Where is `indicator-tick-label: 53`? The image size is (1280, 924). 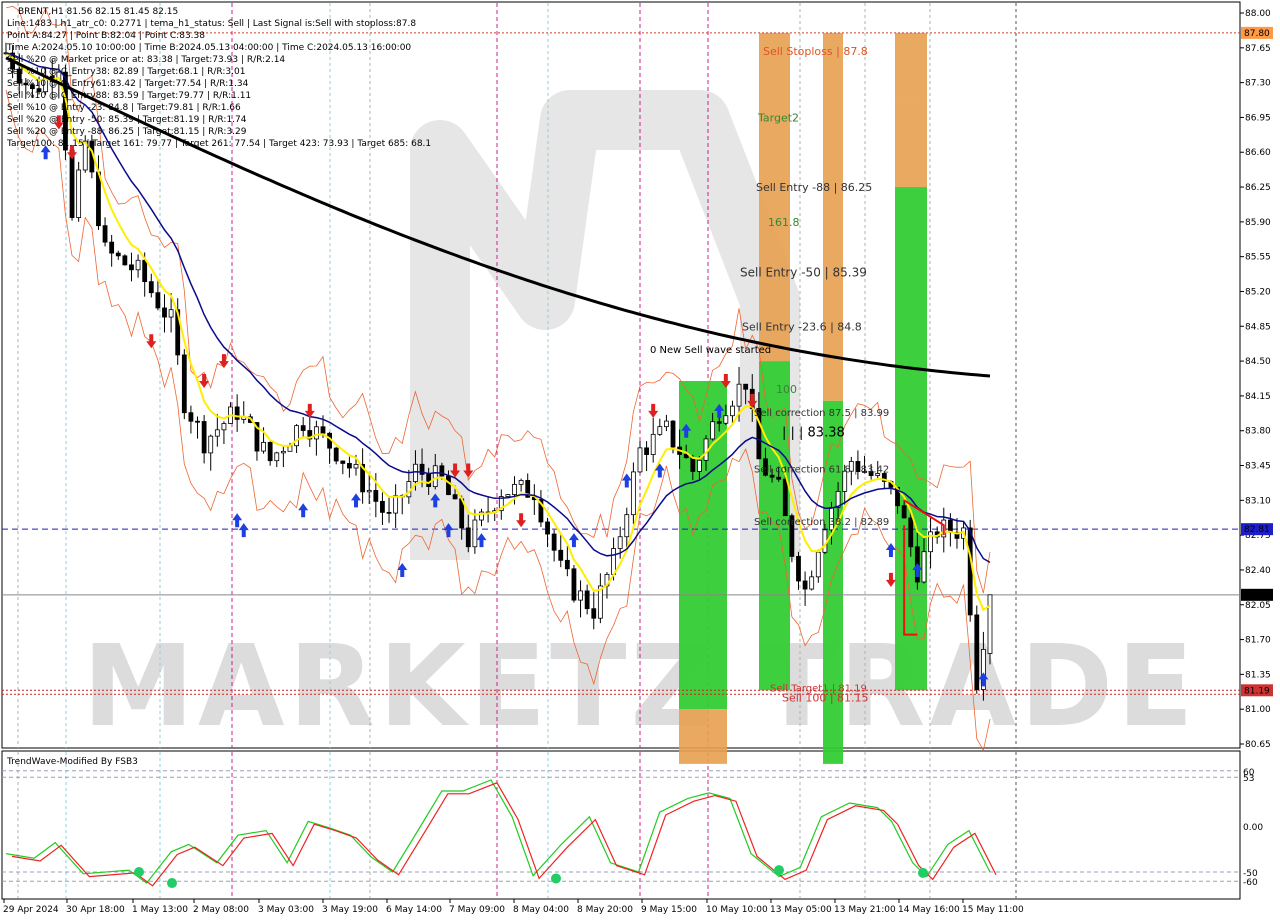 indicator-tick-label: 53 is located at coordinates (1248, 779).